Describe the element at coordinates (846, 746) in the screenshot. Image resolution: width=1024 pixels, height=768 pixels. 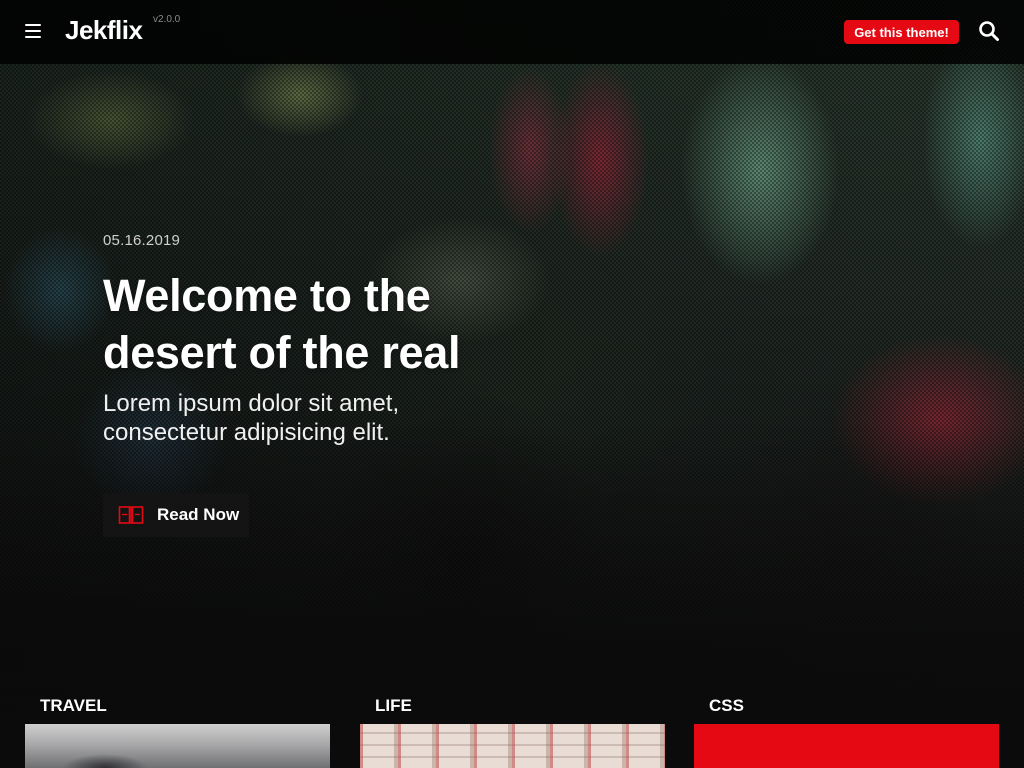
I see `post-card-css-thumbnail` at that location.